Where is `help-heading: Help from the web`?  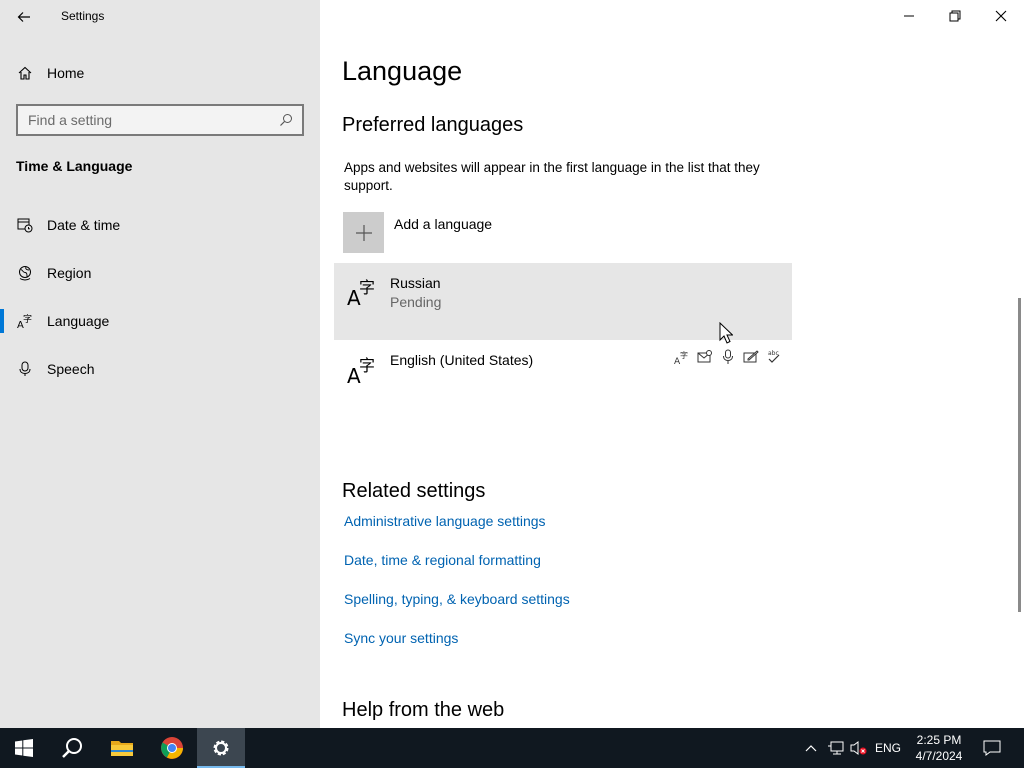 help-heading: Help from the web is located at coordinates (423, 710).